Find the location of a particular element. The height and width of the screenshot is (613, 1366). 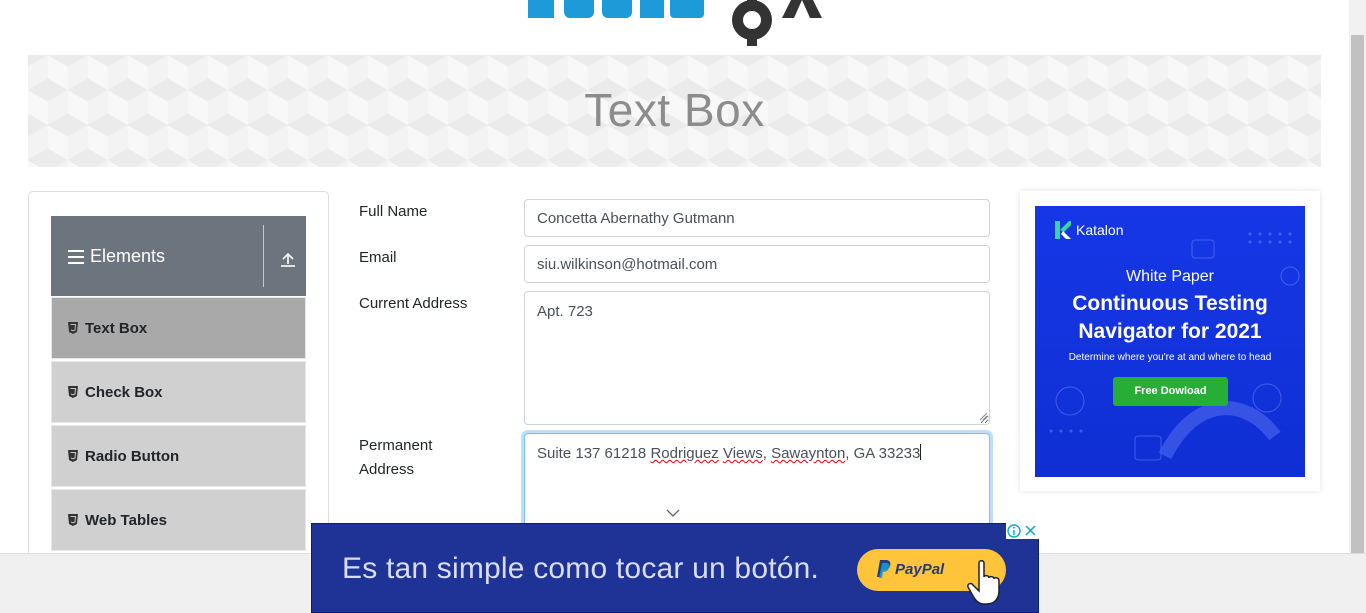

permanent-address-label: Permanent Address is located at coordinates (395, 458).